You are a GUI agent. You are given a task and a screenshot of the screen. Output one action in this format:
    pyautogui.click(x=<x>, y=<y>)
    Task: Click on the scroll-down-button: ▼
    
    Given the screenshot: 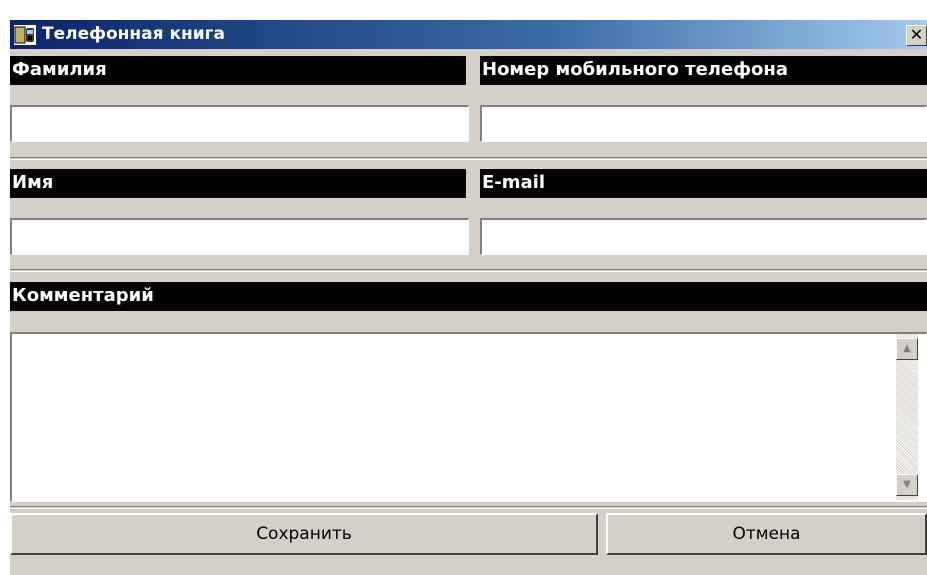 What is the action you would take?
    pyautogui.click(x=907, y=485)
    